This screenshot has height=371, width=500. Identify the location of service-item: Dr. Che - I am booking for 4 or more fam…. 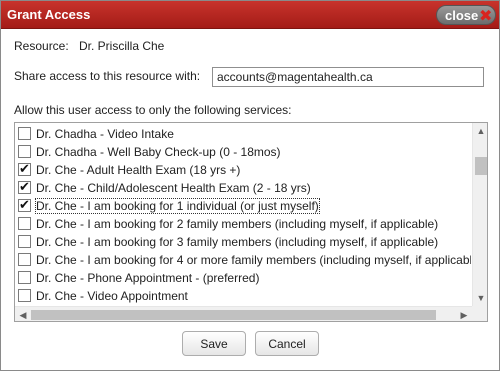
(243, 260).